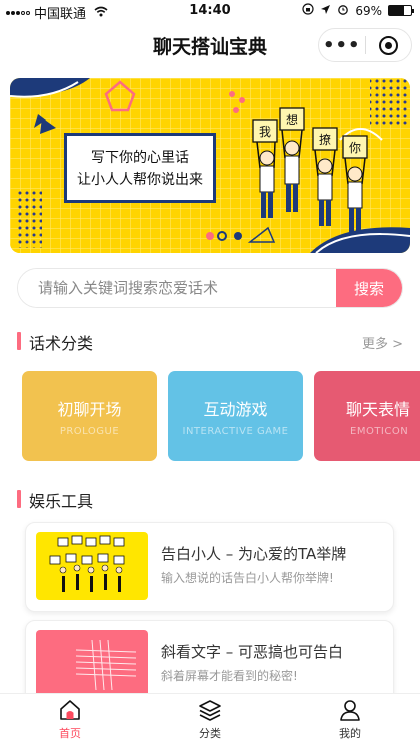 The image size is (420, 747). What do you see at coordinates (89, 431) in the screenshot?
I see `category-subtitle: PROLOGUE` at bounding box center [89, 431].